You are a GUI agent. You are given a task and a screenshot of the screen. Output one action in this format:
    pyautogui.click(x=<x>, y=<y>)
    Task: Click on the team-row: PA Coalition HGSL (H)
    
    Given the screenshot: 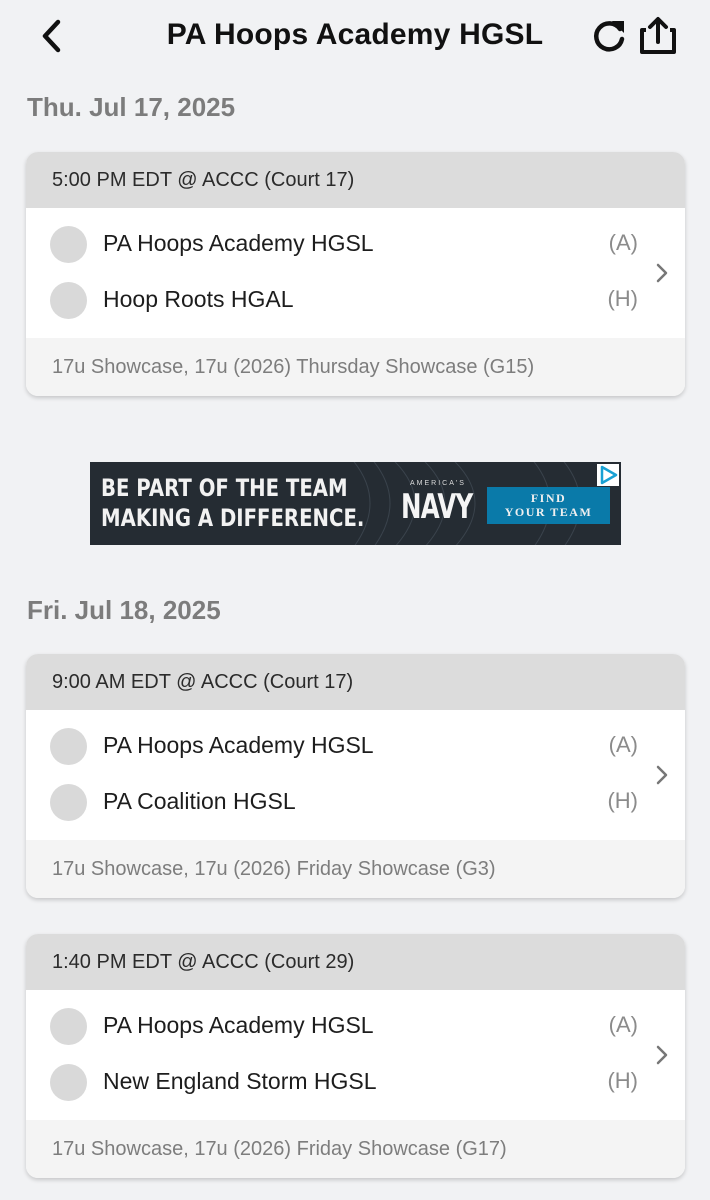 What is the action you would take?
    pyautogui.click(x=355, y=802)
    